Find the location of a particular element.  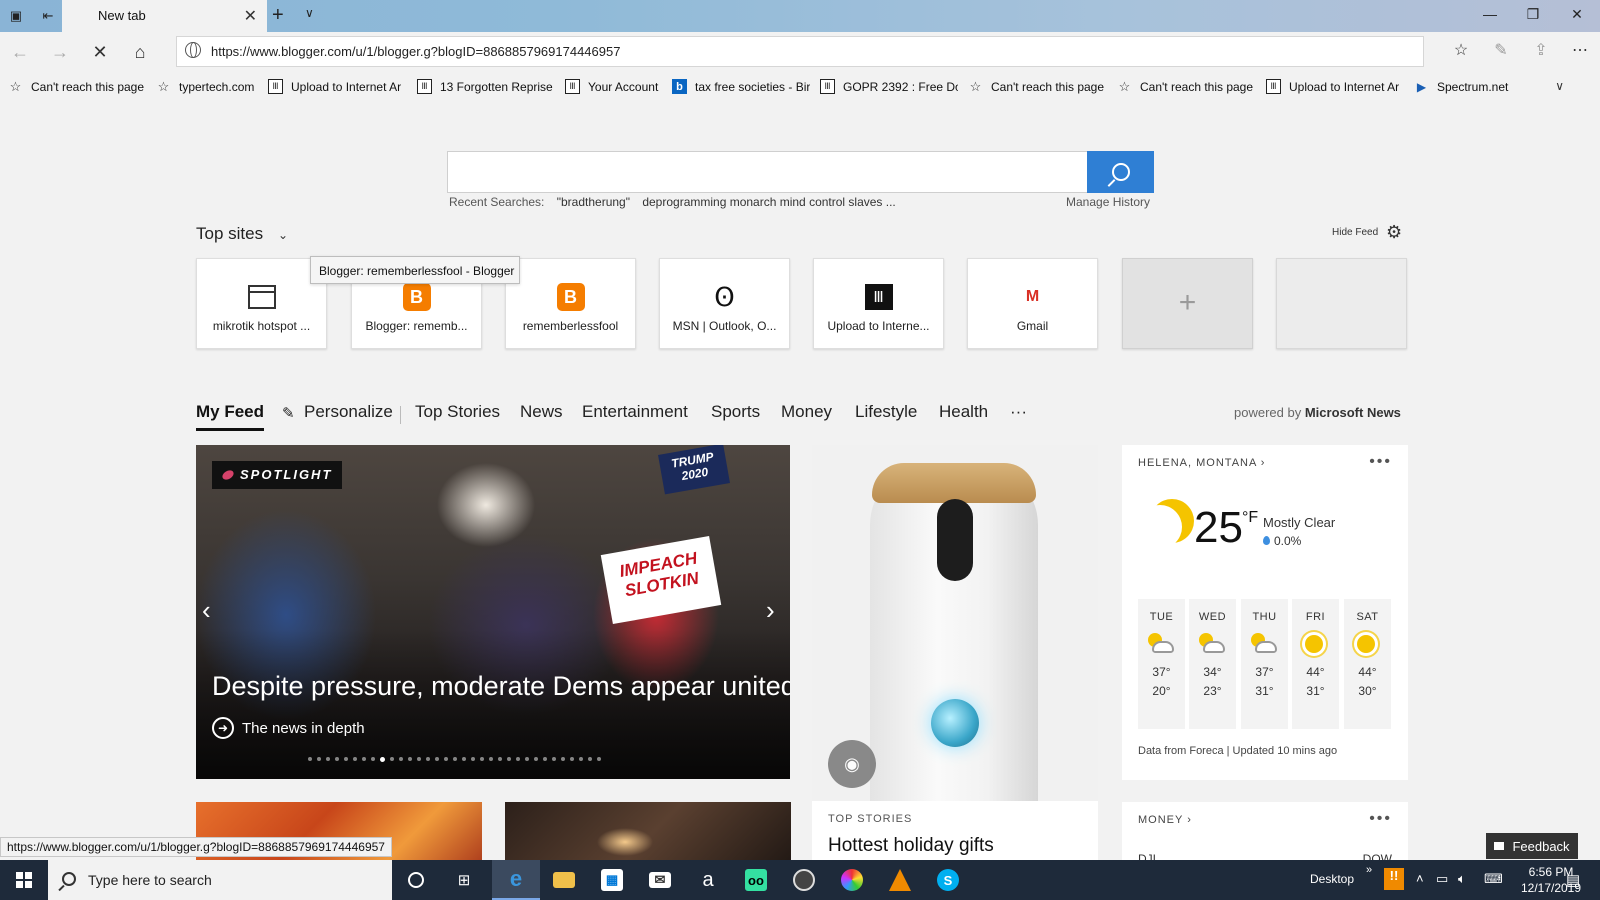

home-icon: ⌂ is located at coordinates (140, 53).